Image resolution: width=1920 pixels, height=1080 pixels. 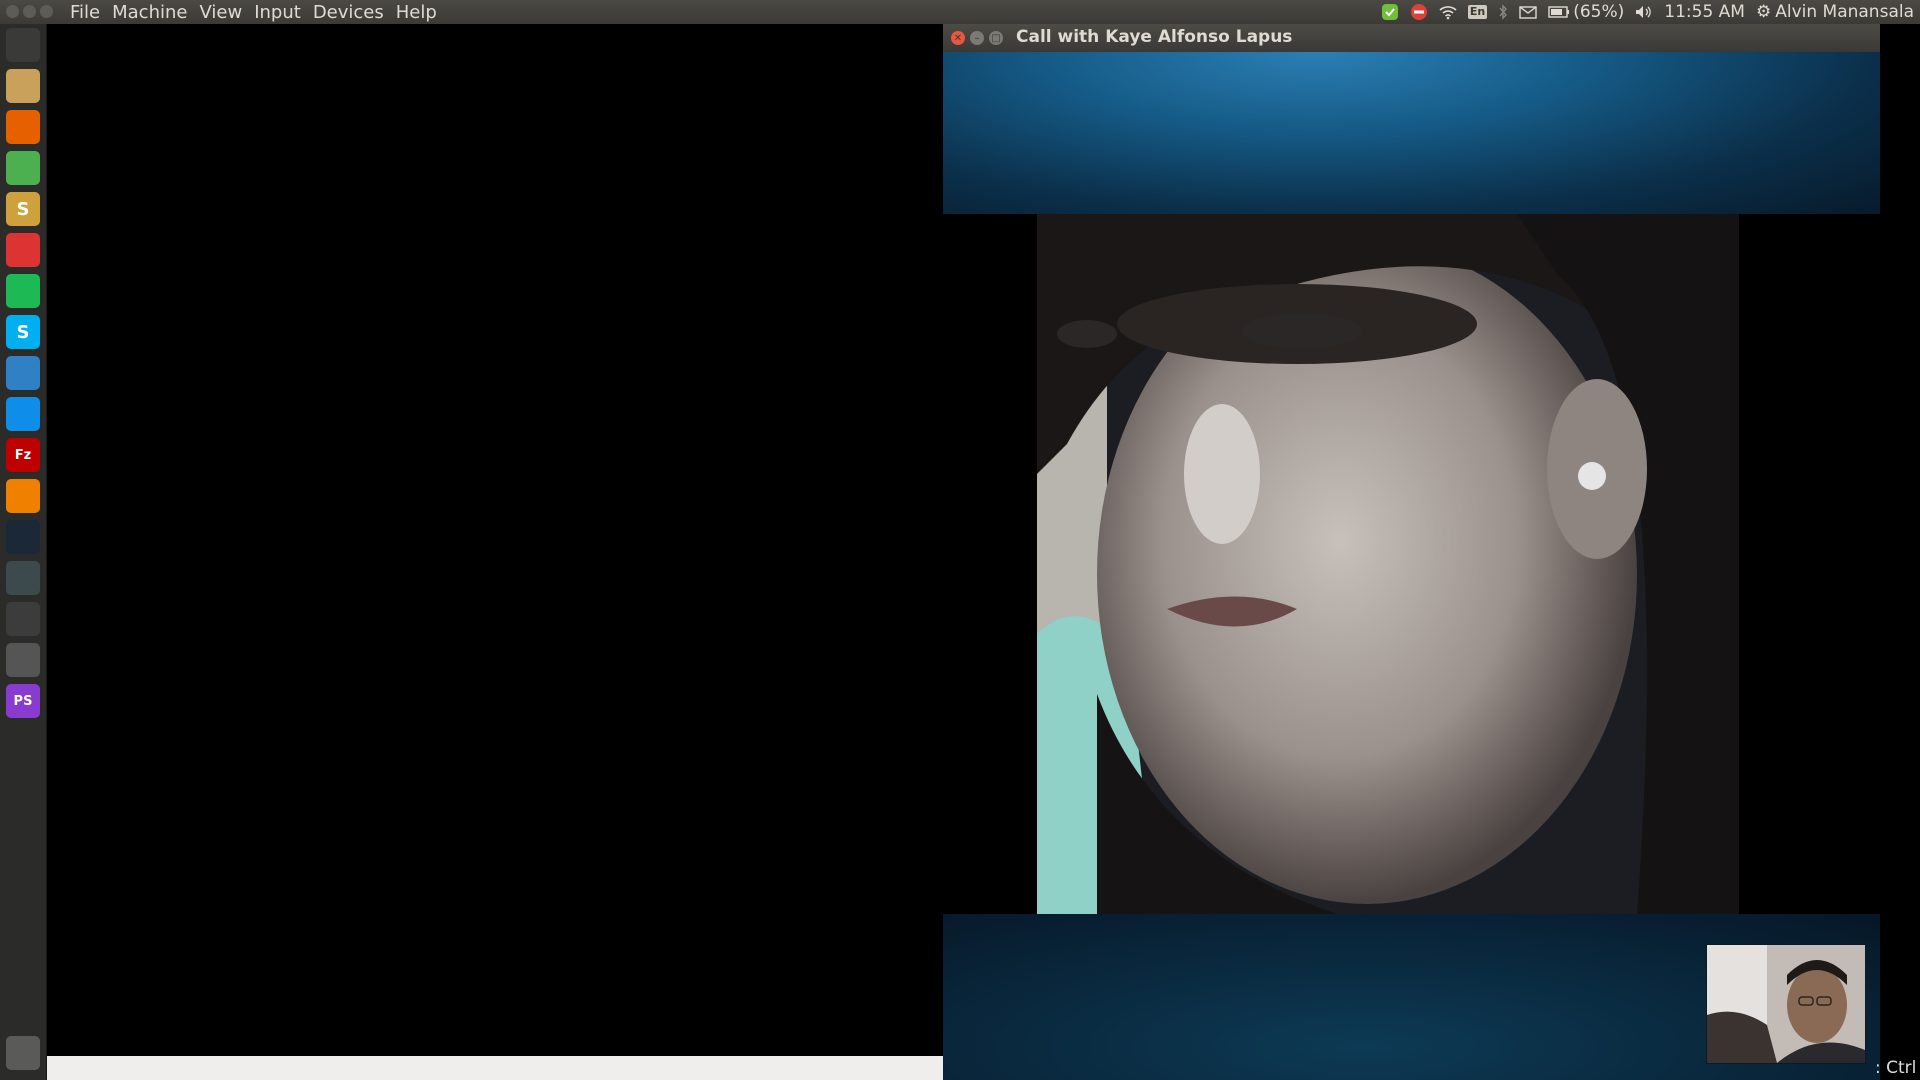 I want to click on launcher-workspace-icon, so click(x=23, y=660).